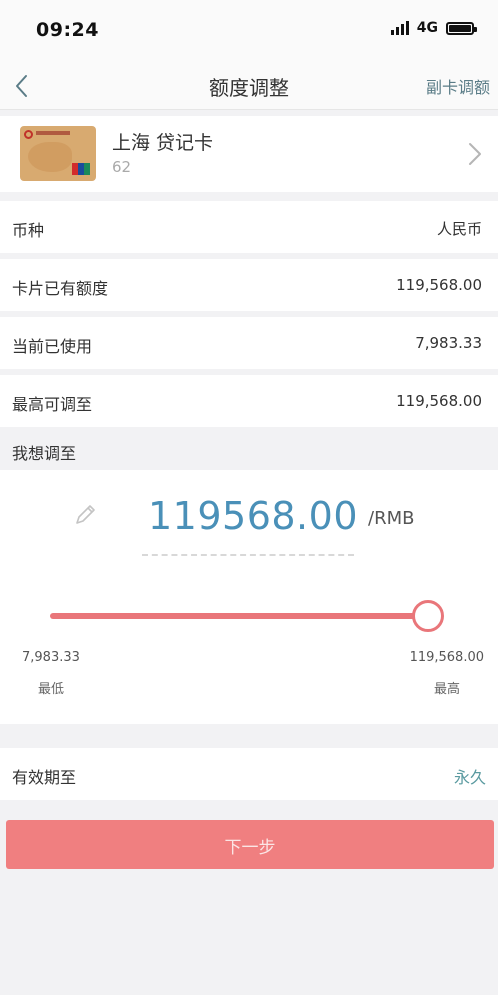 The image size is (498, 995). What do you see at coordinates (67, 30) in the screenshot?
I see `status-time: 09:24` at bounding box center [67, 30].